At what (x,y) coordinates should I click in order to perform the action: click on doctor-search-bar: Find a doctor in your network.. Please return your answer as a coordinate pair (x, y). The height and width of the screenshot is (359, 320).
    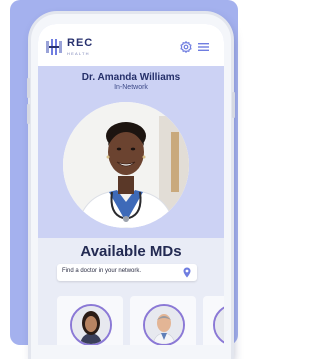
    Looking at the image, I should click on (127, 272).